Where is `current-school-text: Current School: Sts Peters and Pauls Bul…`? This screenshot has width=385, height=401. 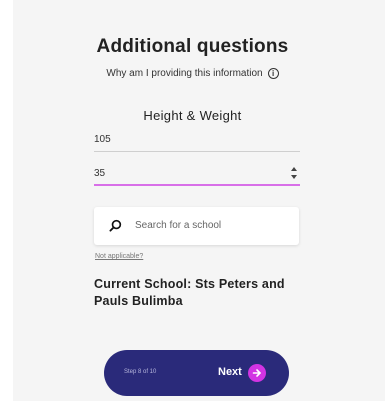
current-school-text: Current School: Sts Peters and Pauls Bul… is located at coordinates (189, 292).